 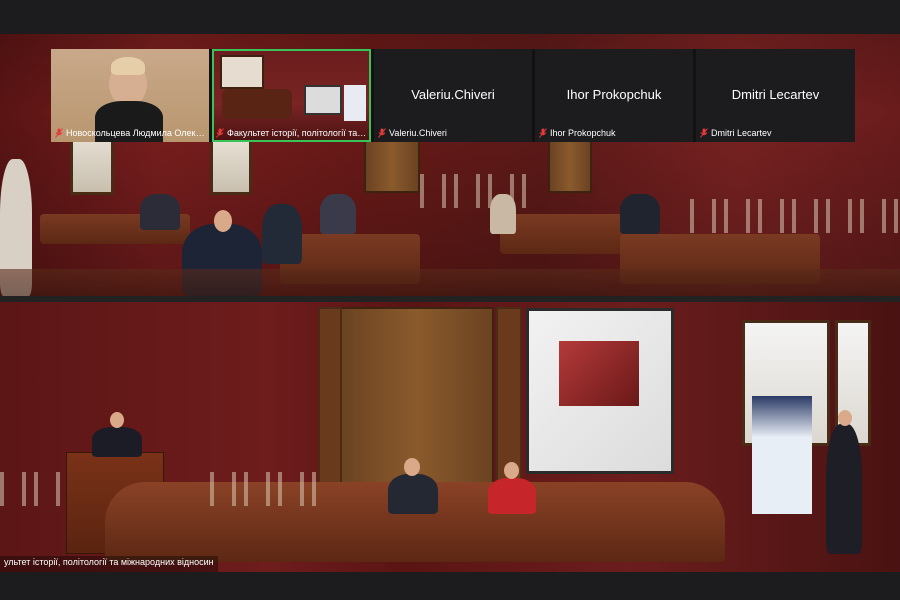 I want to click on participant-hair, so click(x=128, y=66).